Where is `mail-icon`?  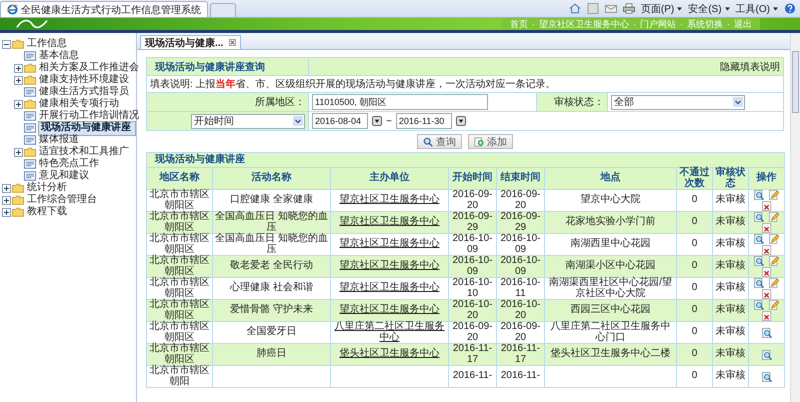
mail-icon is located at coordinates (610, 8).